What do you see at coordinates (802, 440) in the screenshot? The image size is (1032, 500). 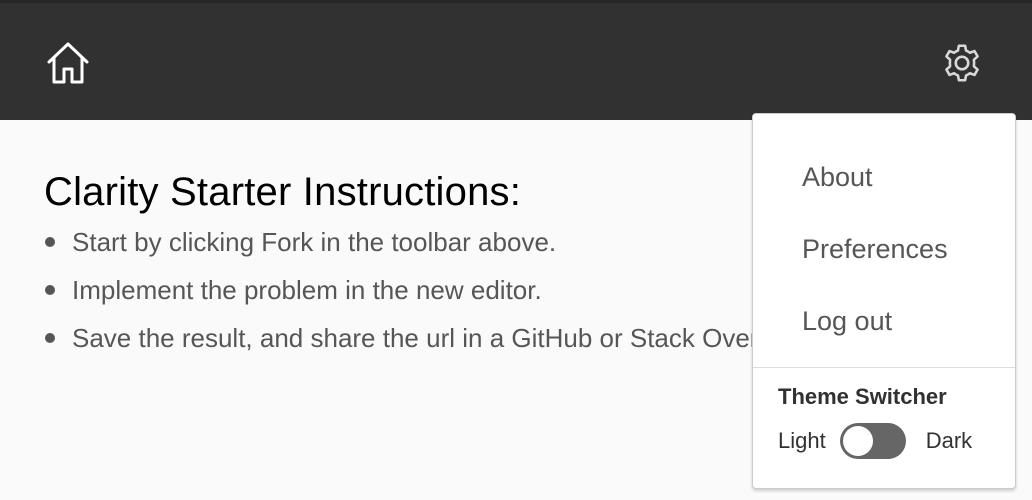 I see `theme-light-label: Light` at bounding box center [802, 440].